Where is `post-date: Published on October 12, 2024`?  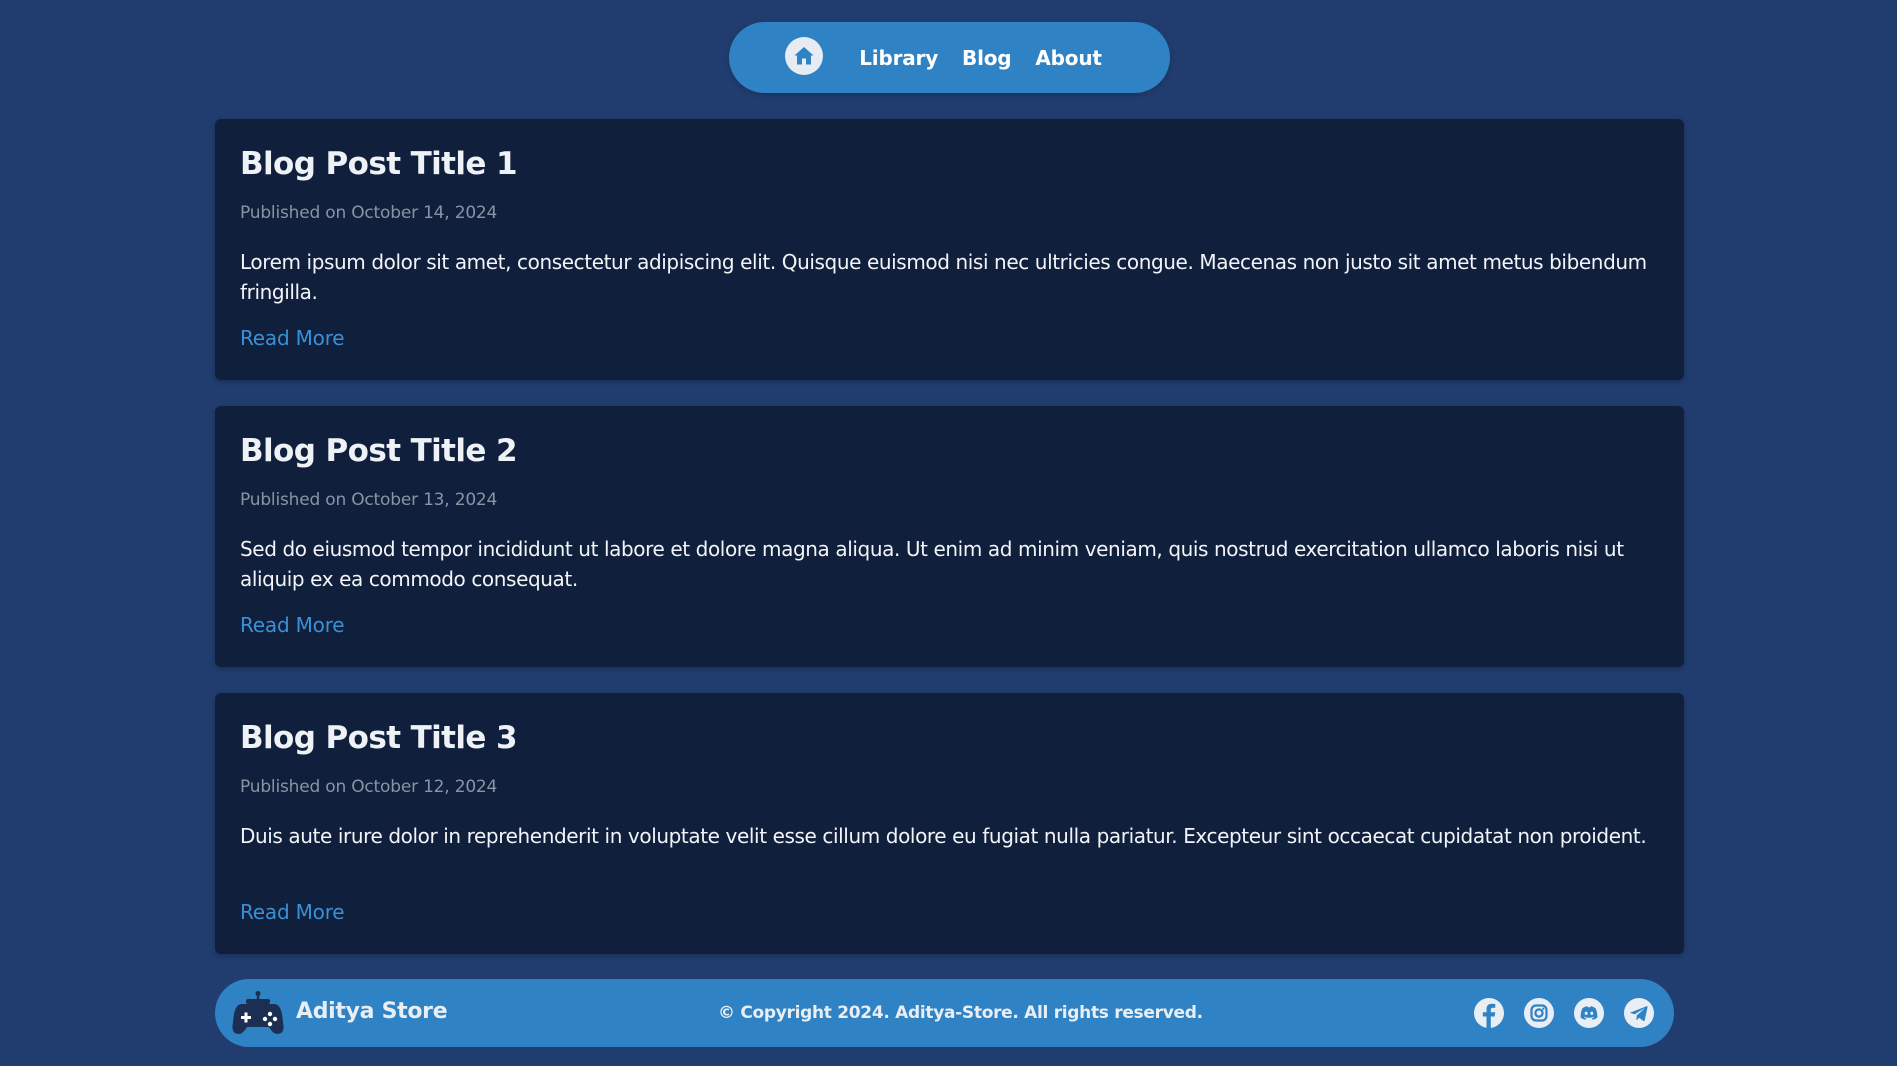
post-date: Published on October 12, 2024 is located at coordinates (369, 787).